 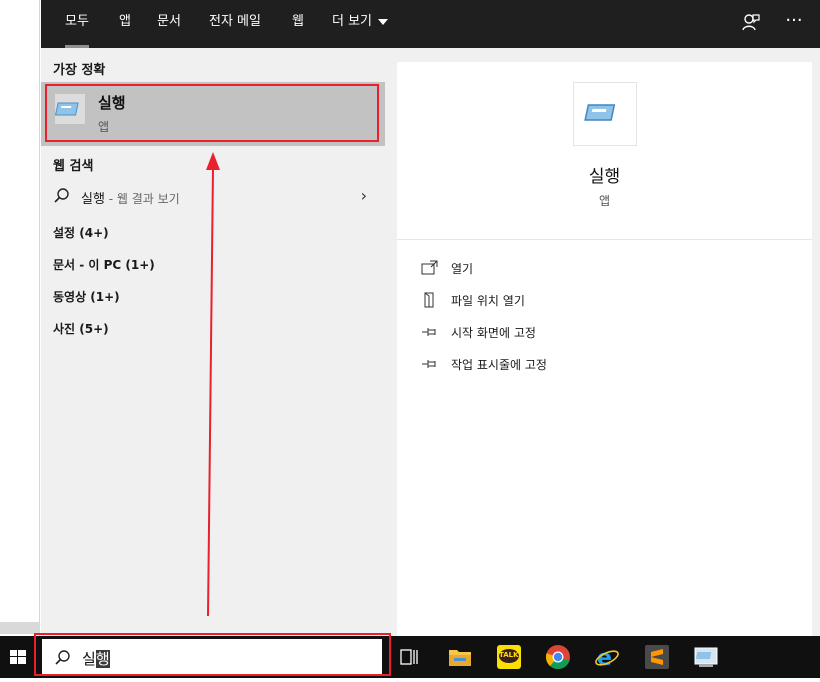 I want to click on preview-title: 실행, so click(x=604, y=177).